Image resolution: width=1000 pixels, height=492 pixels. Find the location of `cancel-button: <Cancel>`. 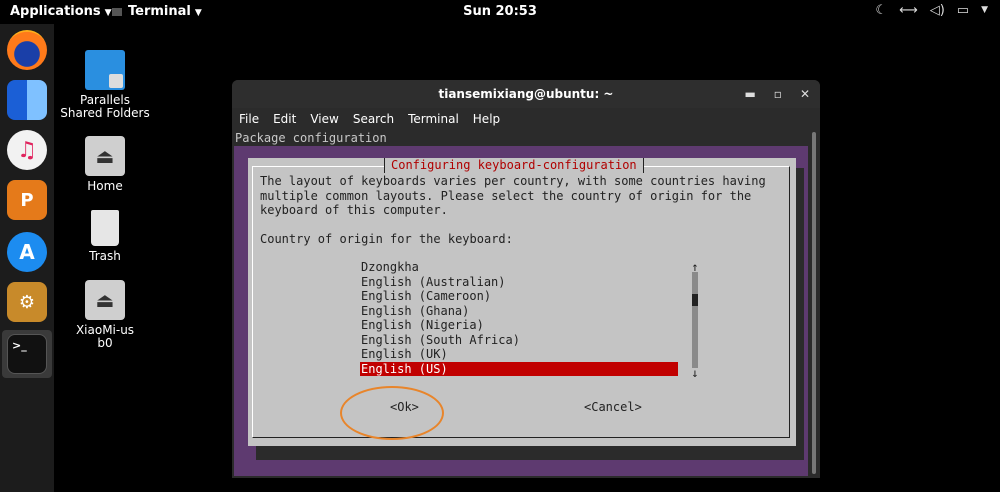

cancel-button: <Cancel> is located at coordinates (613, 407).